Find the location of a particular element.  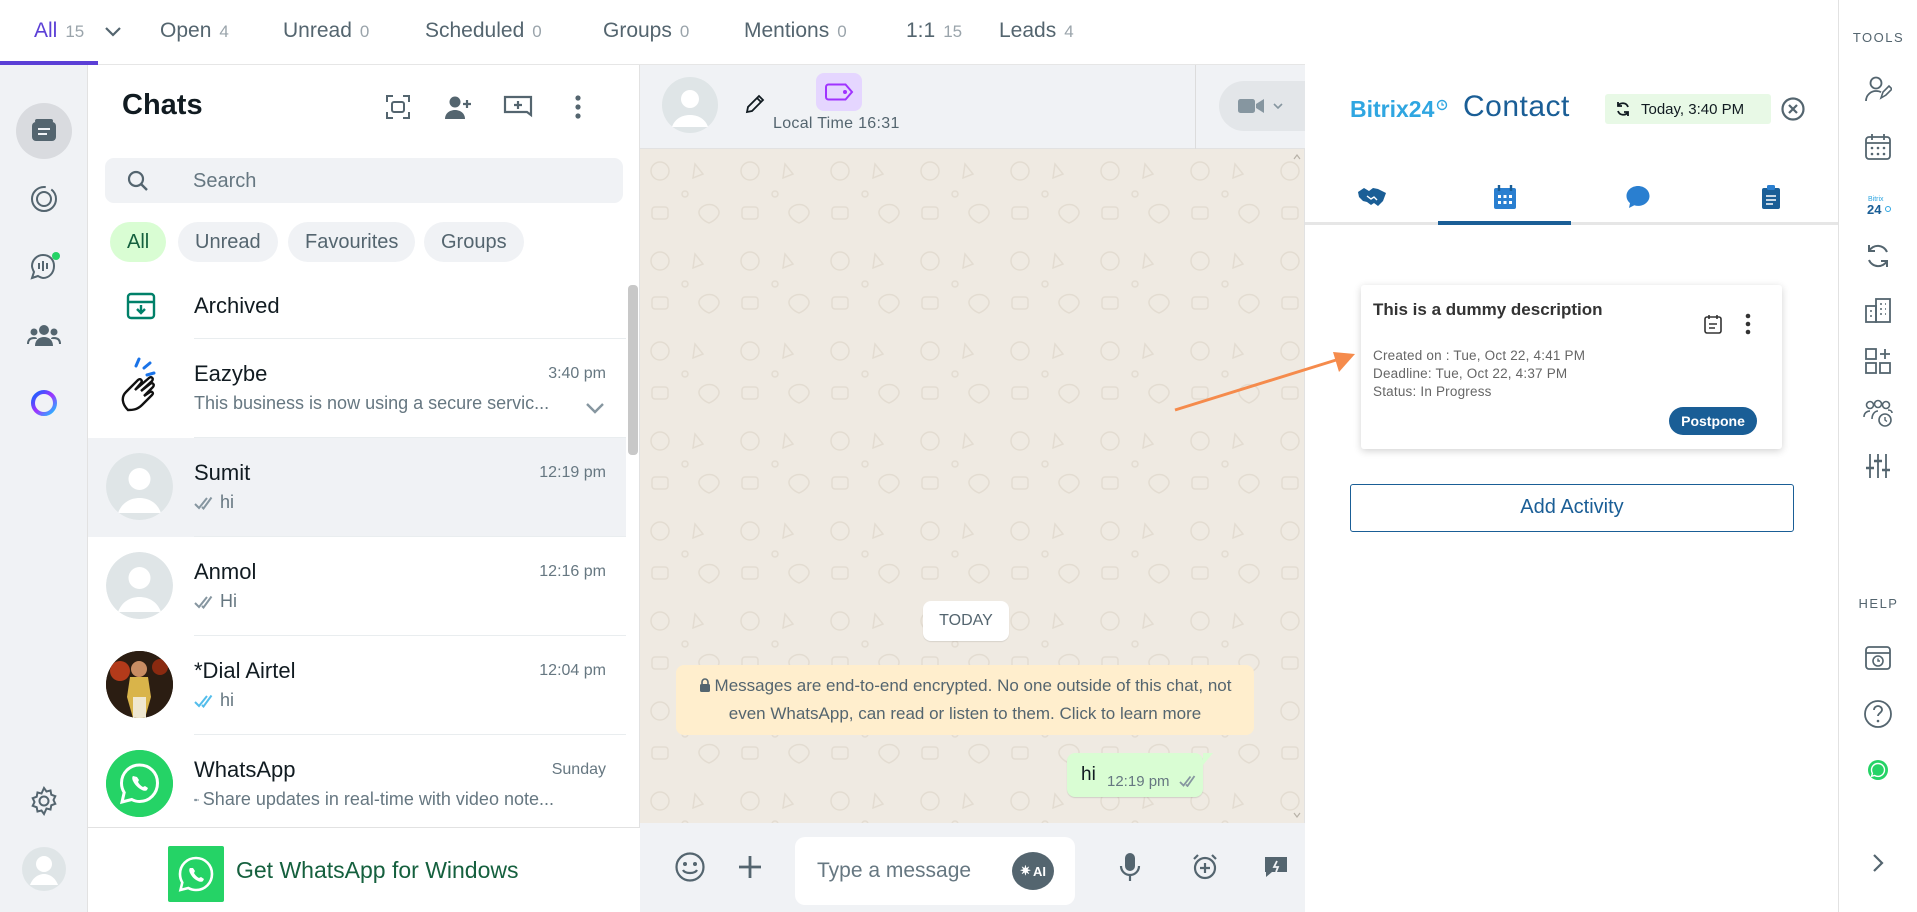

handshake-icon is located at coordinates (1371, 197).